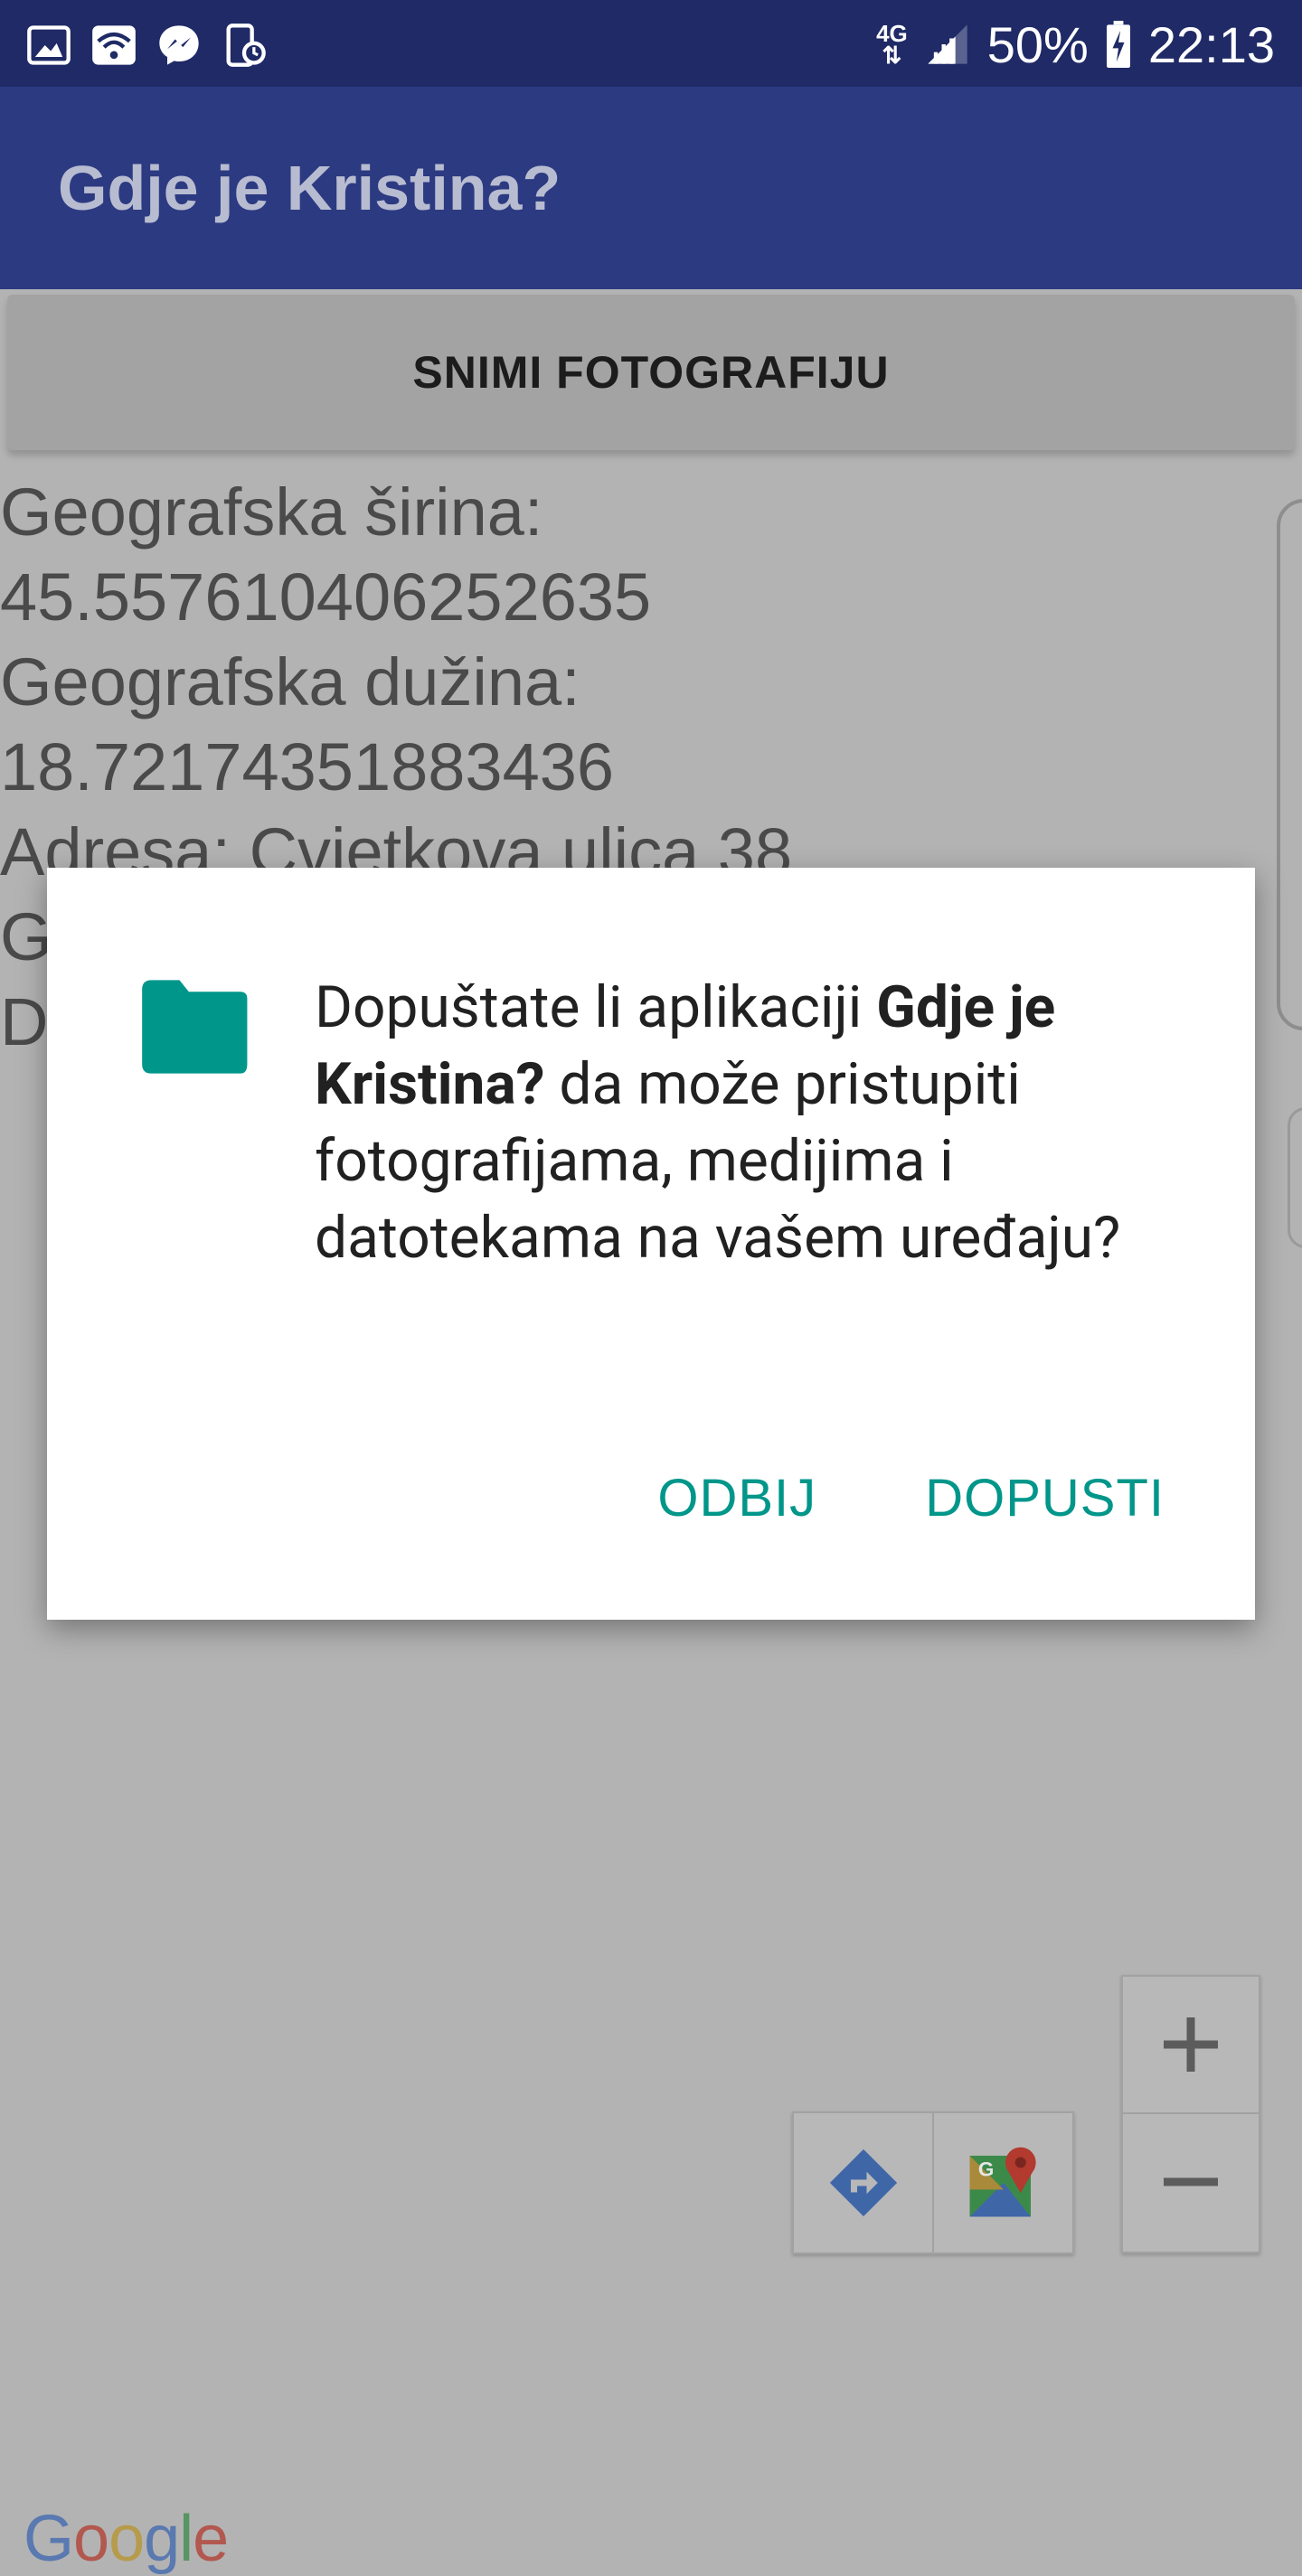 The height and width of the screenshot is (2576, 1302). What do you see at coordinates (49, 45) in the screenshot?
I see `gallery-icon` at bounding box center [49, 45].